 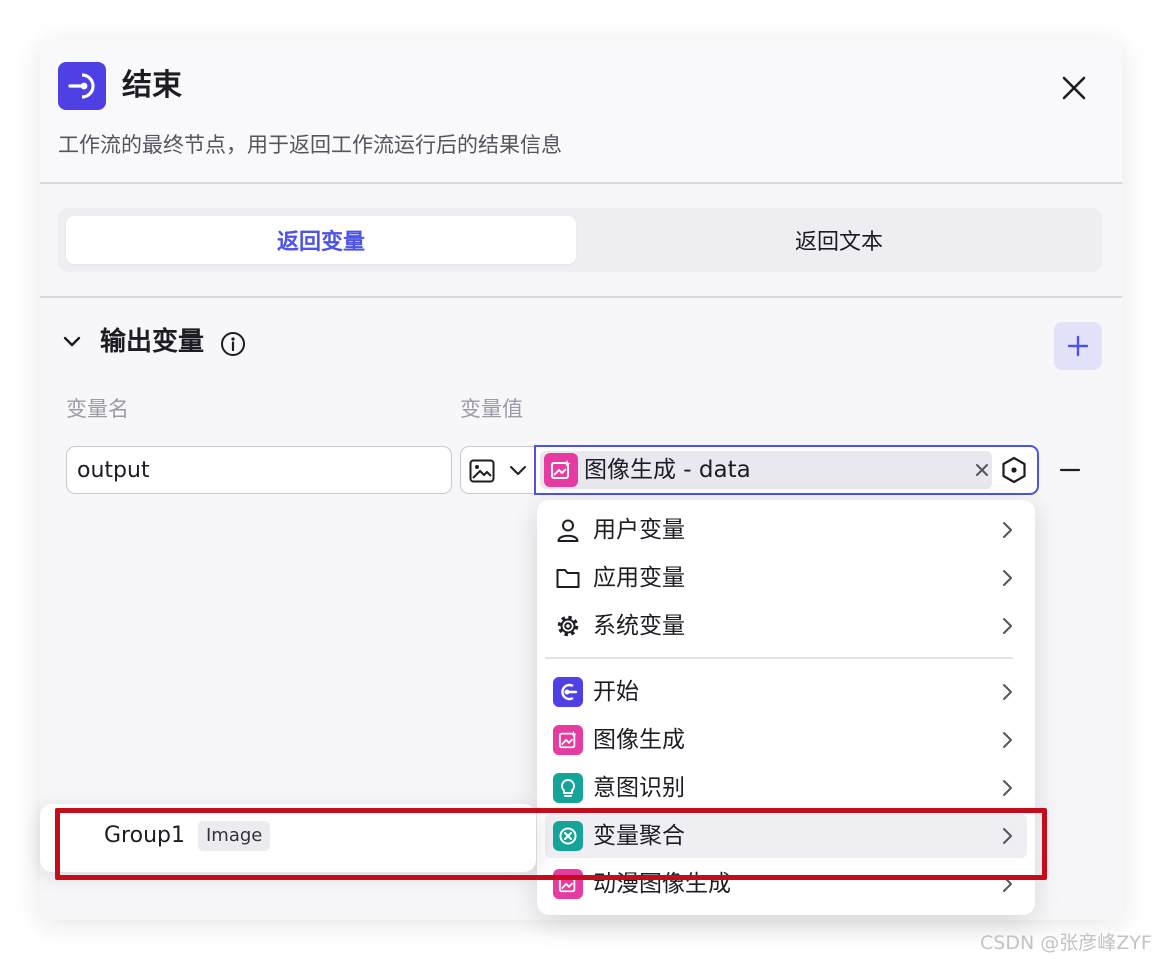 I want to click on section-divider, so click(x=581, y=297).